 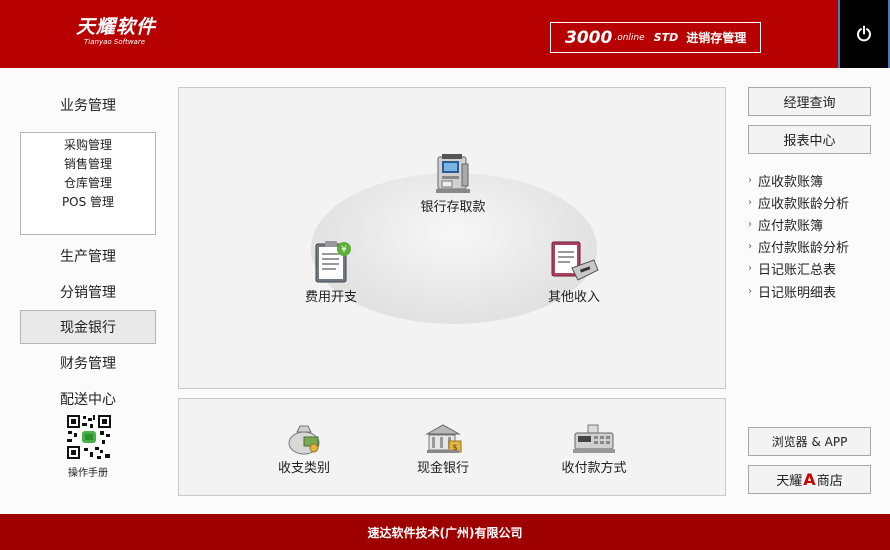 I want to click on nav-item-business: 业务管理, so click(x=88, y=105).